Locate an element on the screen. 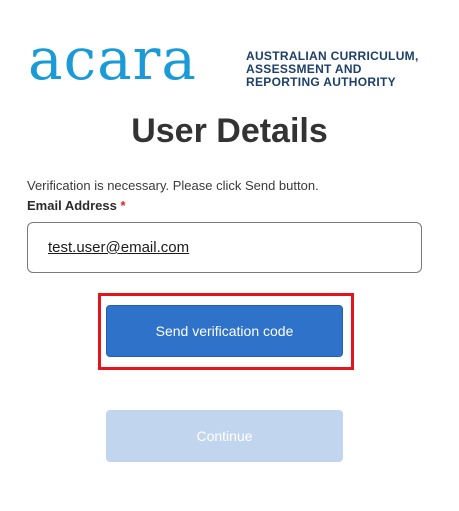 The height and width of the screenshot is (511, 459). page-title: User Details is located at coordinates (229, 131).